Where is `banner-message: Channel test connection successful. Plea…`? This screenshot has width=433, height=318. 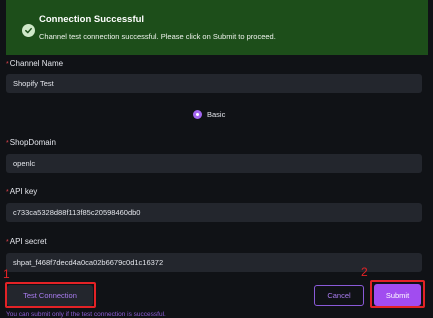
banner-message: Channel test connection successful. Plea… is located at coordinates (157, 36).